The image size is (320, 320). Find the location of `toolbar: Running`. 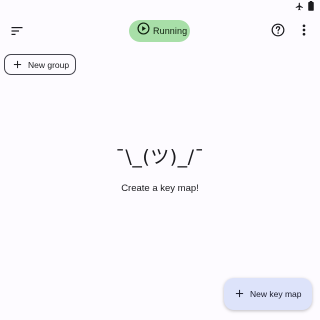

toolbar: Running is located at coordinates (160, 32).